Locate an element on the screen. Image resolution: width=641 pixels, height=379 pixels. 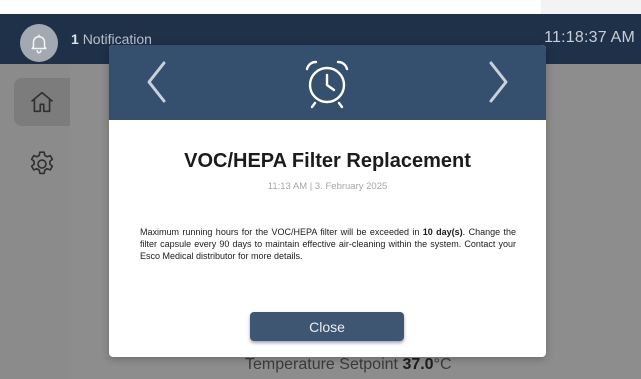
sidebar-item-home is located at coordinates (42, 102).